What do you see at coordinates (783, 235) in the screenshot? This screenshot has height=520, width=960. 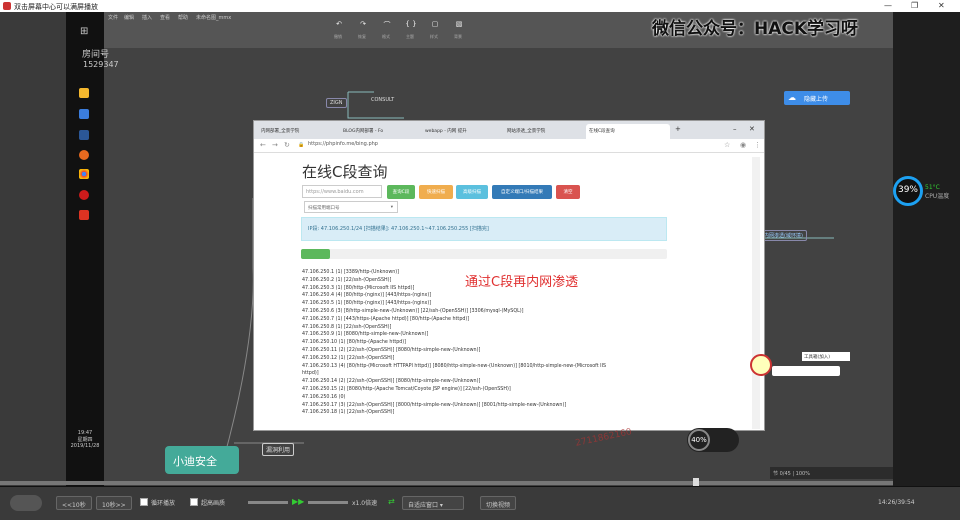 I see `mm-node-side: 内网渗透(域环境)` at bounding box center [783, 235].